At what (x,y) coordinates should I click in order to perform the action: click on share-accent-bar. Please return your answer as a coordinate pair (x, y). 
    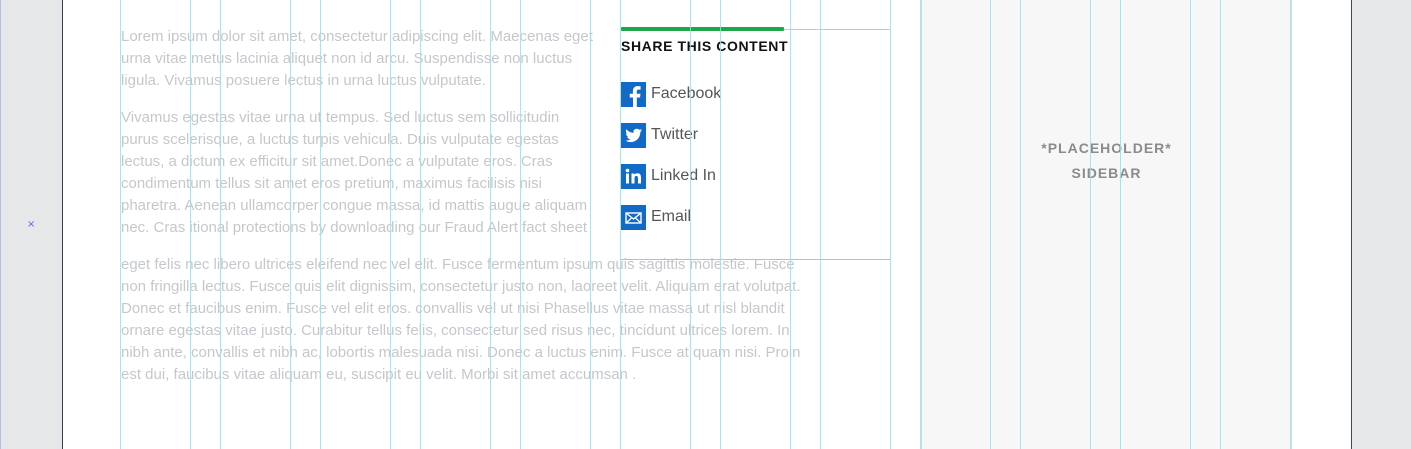
    Looking at the image, I should click on (702, 29).